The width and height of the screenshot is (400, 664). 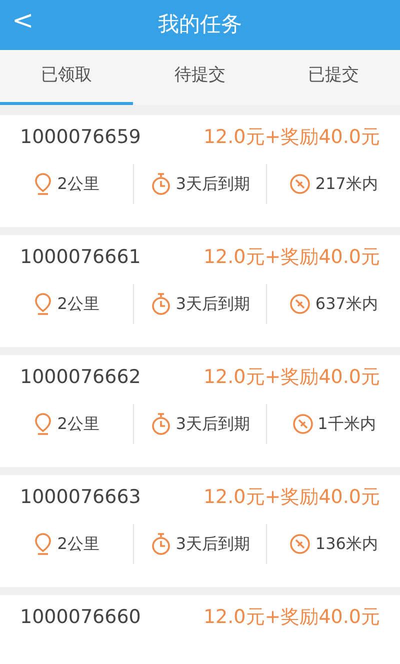 I want to click on tab: 已领取, so click(x=67, y=77).